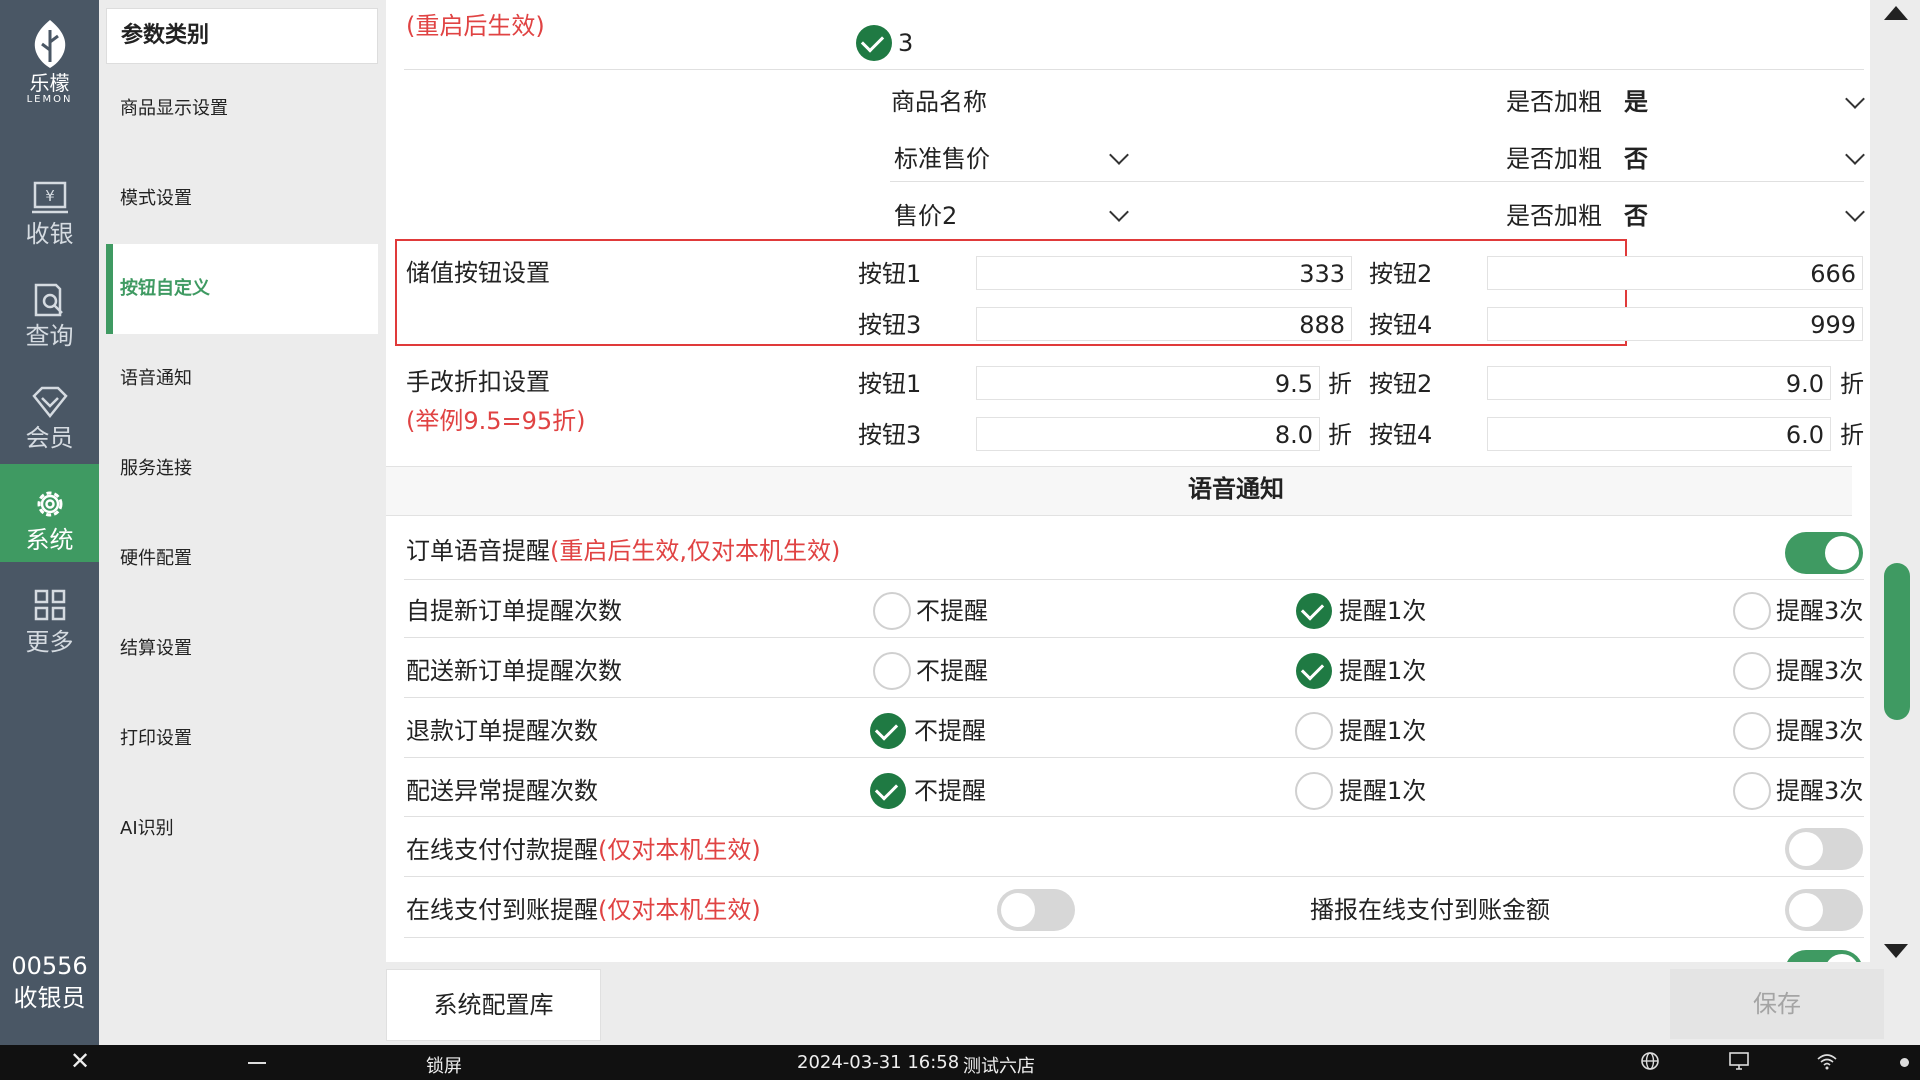  I want to click on order-voice-text: 订单语音提醒, so click(478, 551).